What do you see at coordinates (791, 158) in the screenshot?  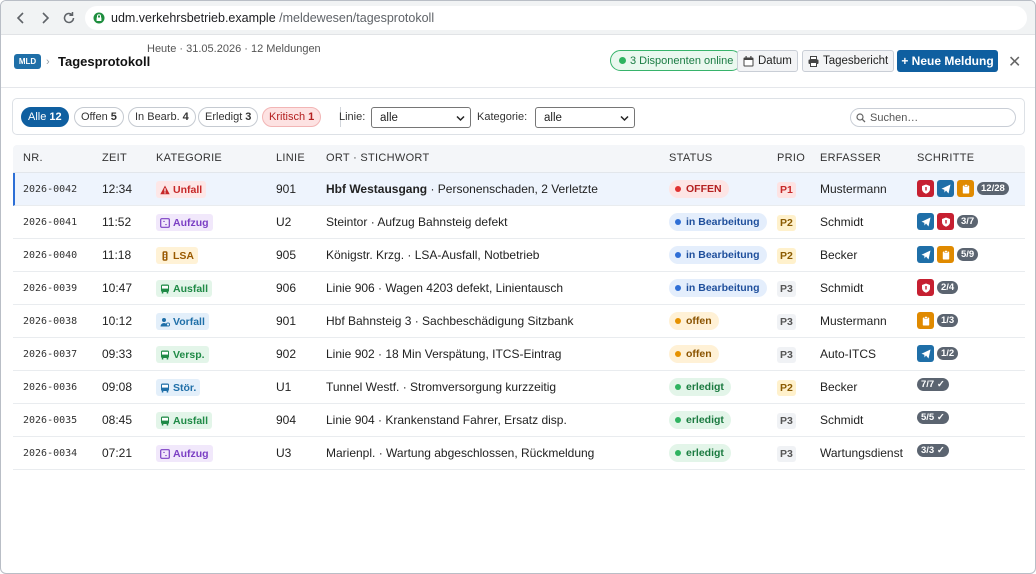 I see `col-prio: PRIO` at bounding box center [791, 158].